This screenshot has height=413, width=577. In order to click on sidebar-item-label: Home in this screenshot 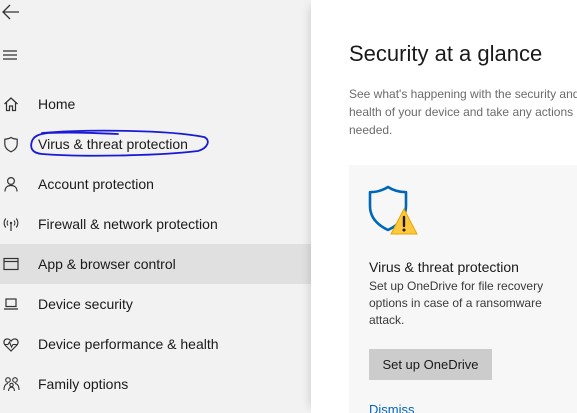, I will do `click(57, 104)`.